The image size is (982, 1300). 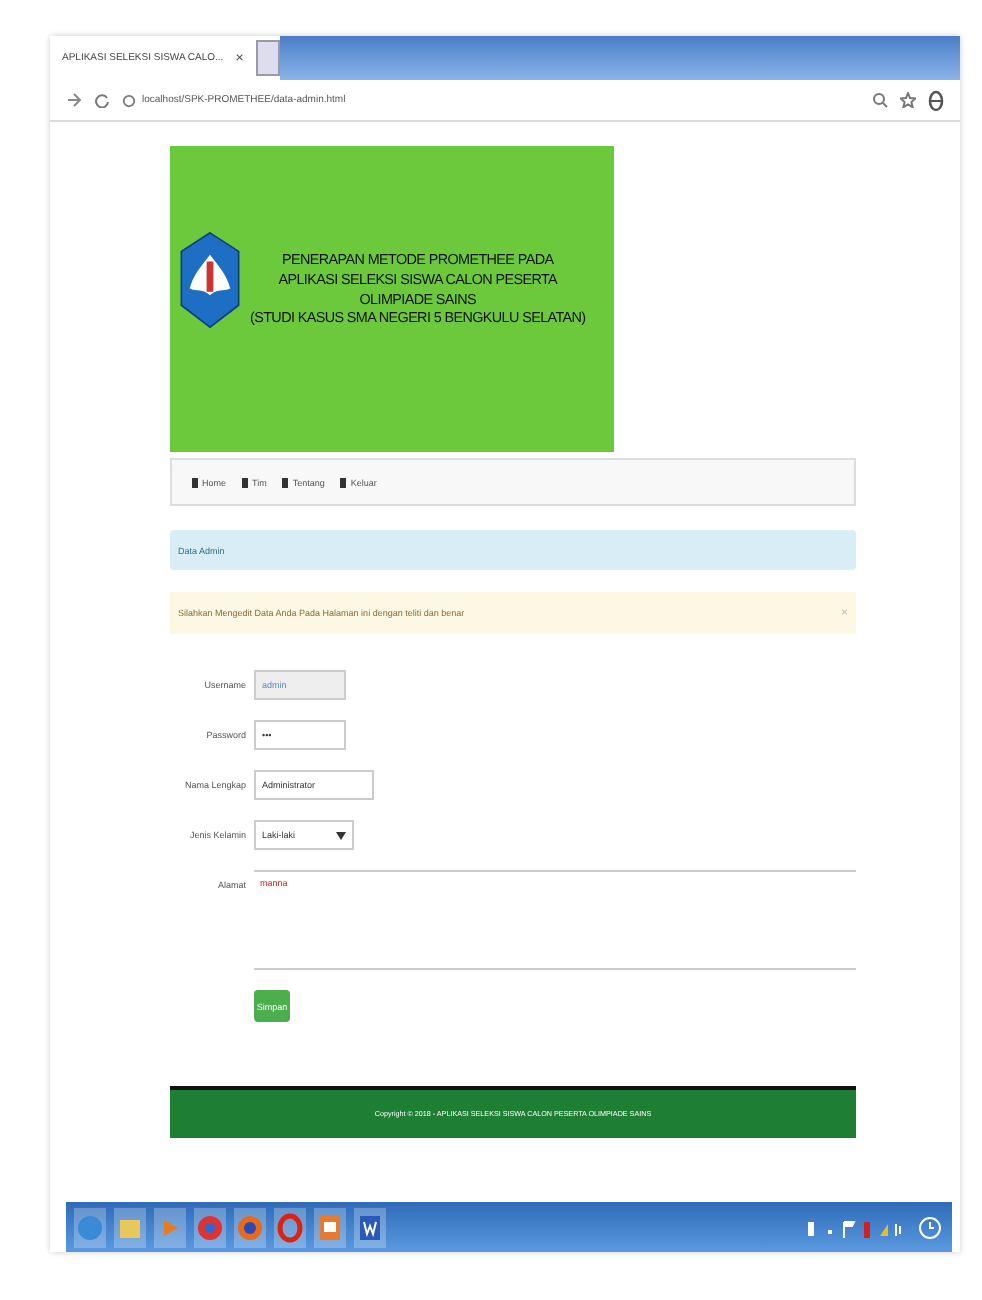 I want to click on clock-icon, so click(x=930, y=1227).